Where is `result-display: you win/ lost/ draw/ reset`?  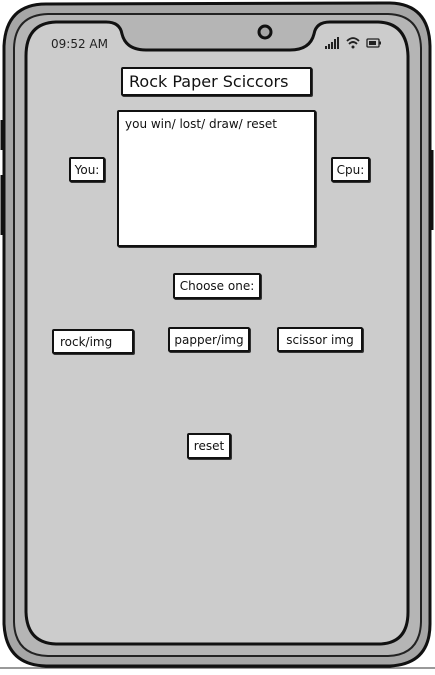
result-display: you win/ lost/ draw/ reset is located at coordinates (216, 178).